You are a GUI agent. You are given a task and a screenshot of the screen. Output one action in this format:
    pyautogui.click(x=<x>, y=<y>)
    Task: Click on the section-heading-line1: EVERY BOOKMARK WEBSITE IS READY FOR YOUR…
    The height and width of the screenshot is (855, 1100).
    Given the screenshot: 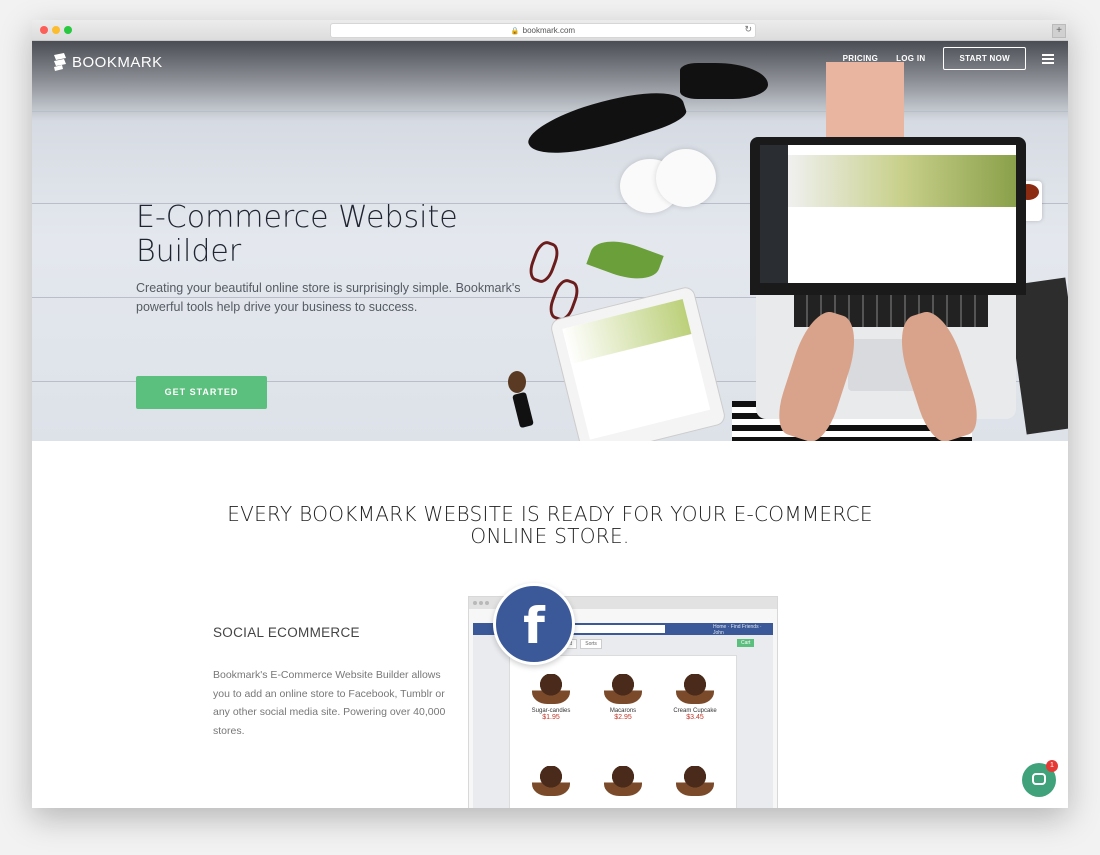 What is the action you would take?
    pyautogui.click(x=550, y=514)
    